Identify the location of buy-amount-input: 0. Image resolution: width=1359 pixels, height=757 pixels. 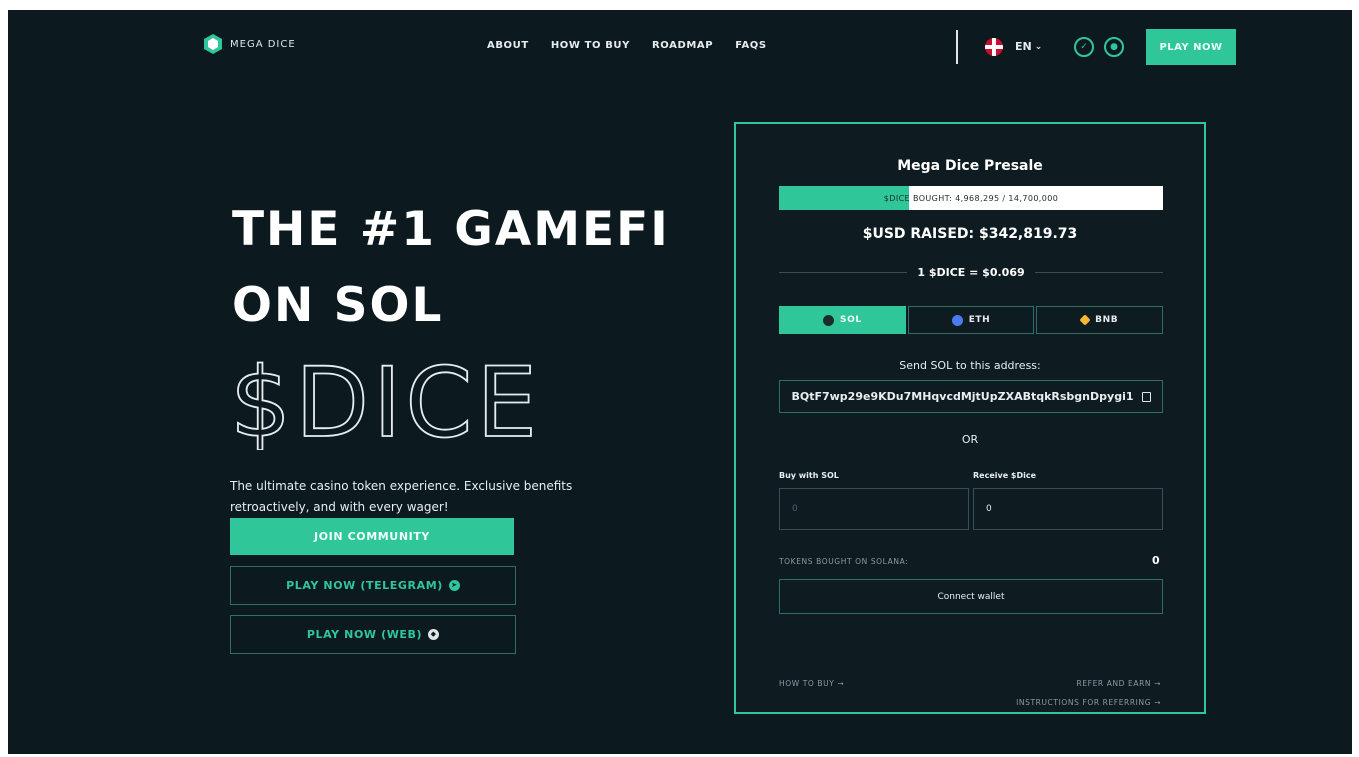
(874, 509).